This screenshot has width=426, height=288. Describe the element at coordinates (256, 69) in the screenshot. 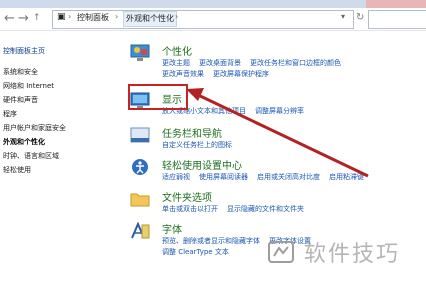

I see `category-links: 更改主题 更改桌面背景 更改任务栏和窗口边框的颜色 更改声音效果 更改屏幕保护程序` at that location.